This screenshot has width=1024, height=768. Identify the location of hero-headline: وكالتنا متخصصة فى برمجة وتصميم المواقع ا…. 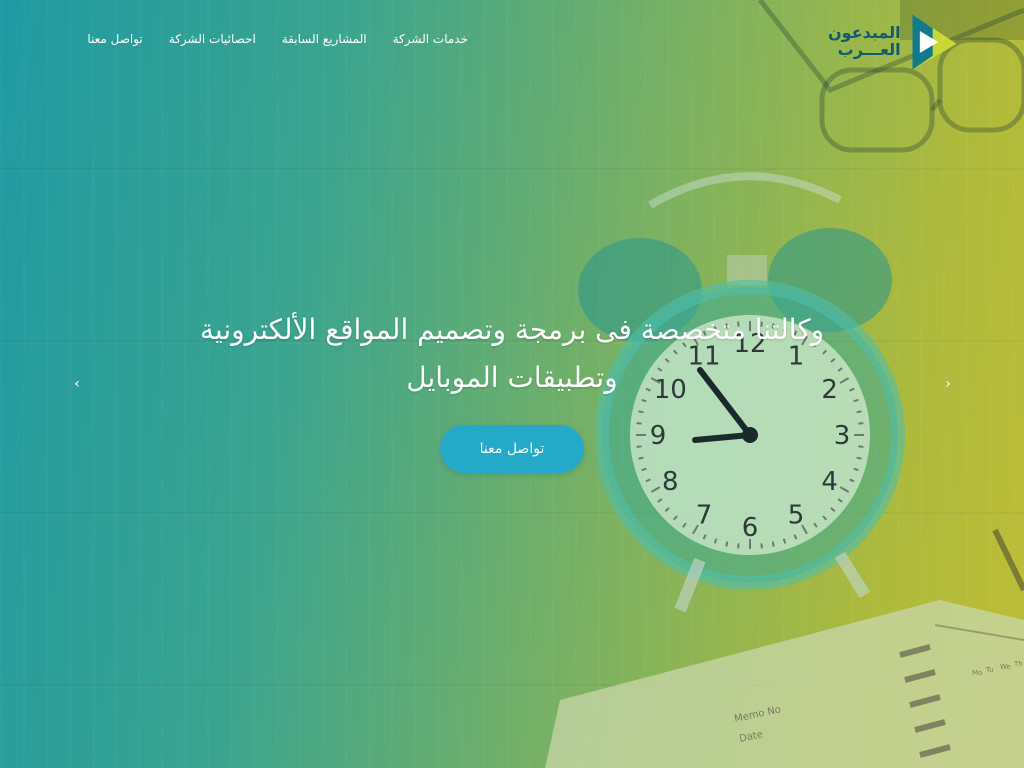
(512, 354).